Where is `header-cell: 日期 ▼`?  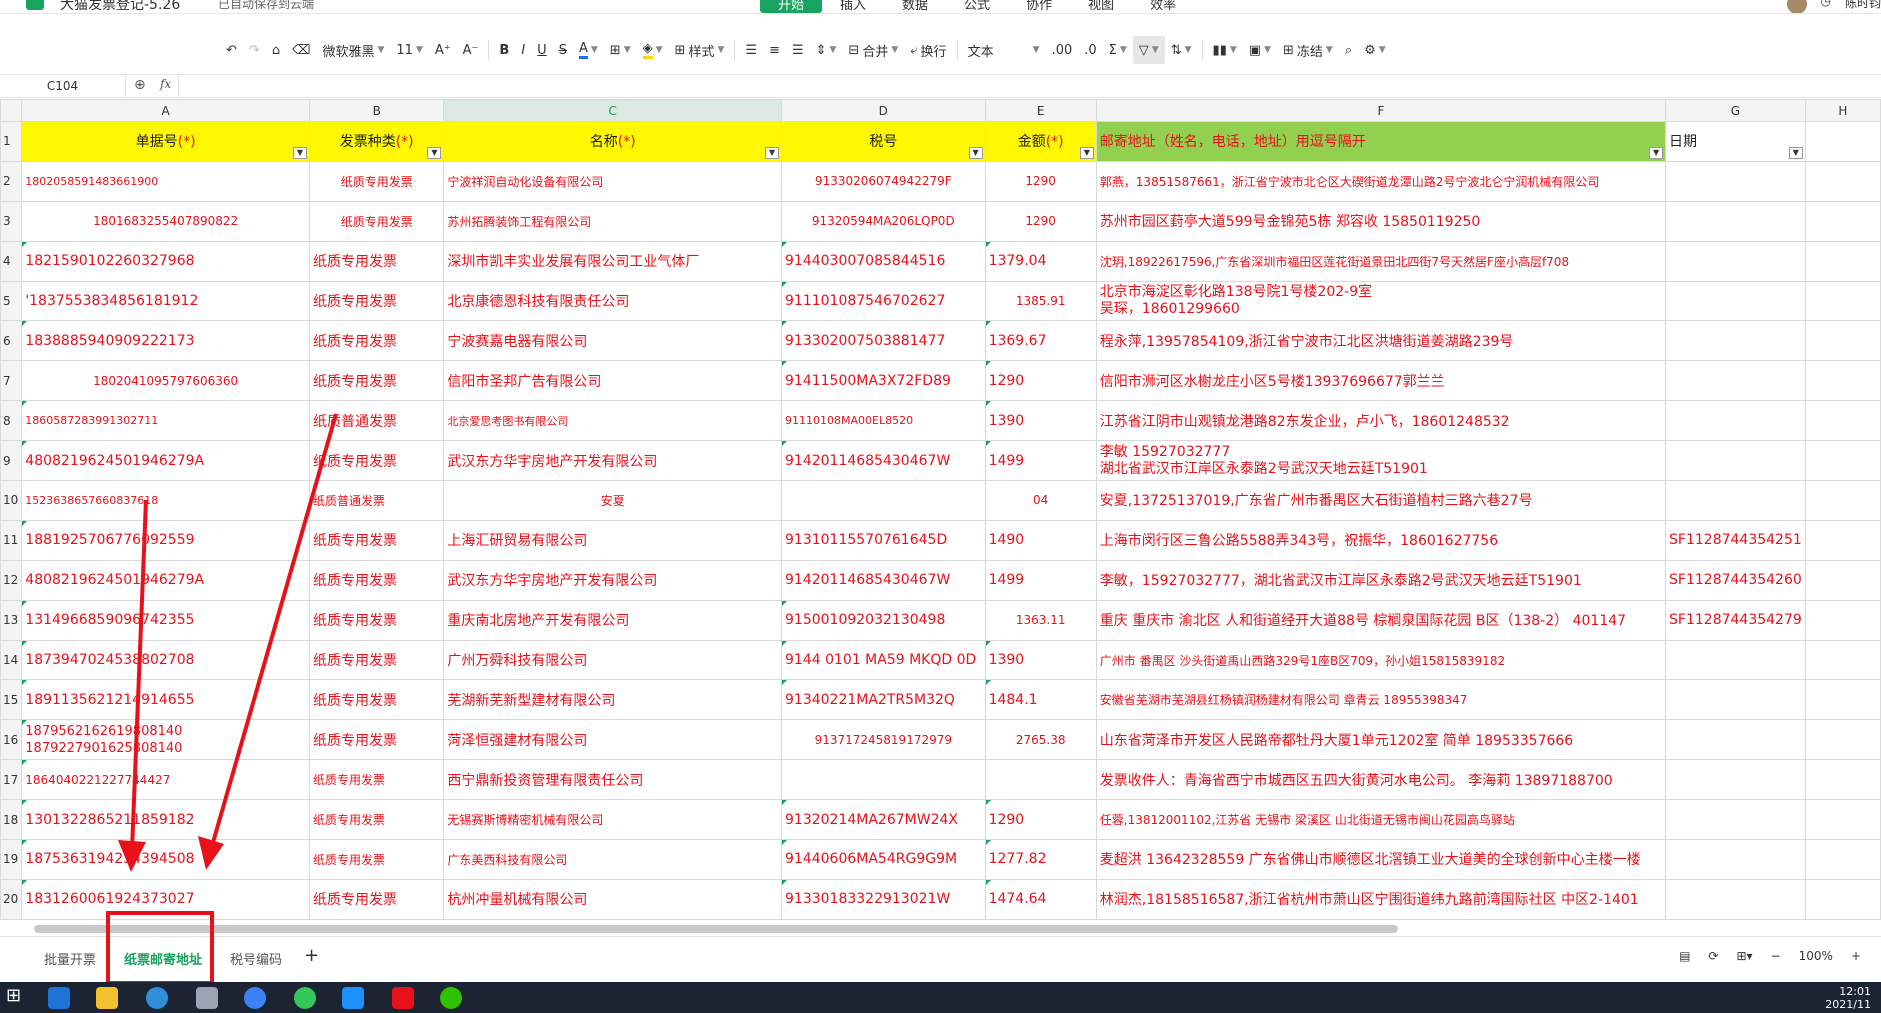 header-cell: 日期 ▼ is located at coordinates (1735, 141).